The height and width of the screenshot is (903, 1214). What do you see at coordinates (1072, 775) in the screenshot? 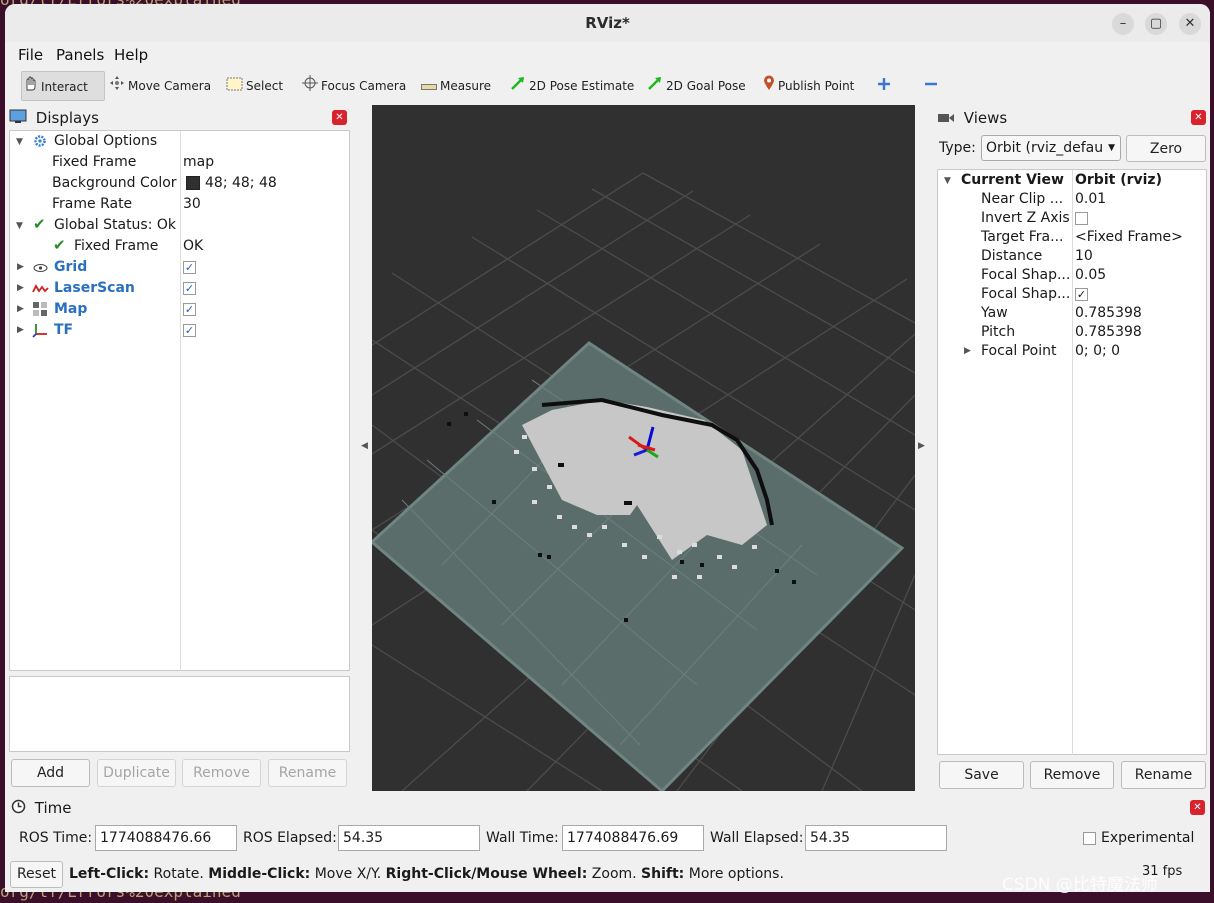
I see `remove-view-button: Remove` at bounding box center [1072, 775].